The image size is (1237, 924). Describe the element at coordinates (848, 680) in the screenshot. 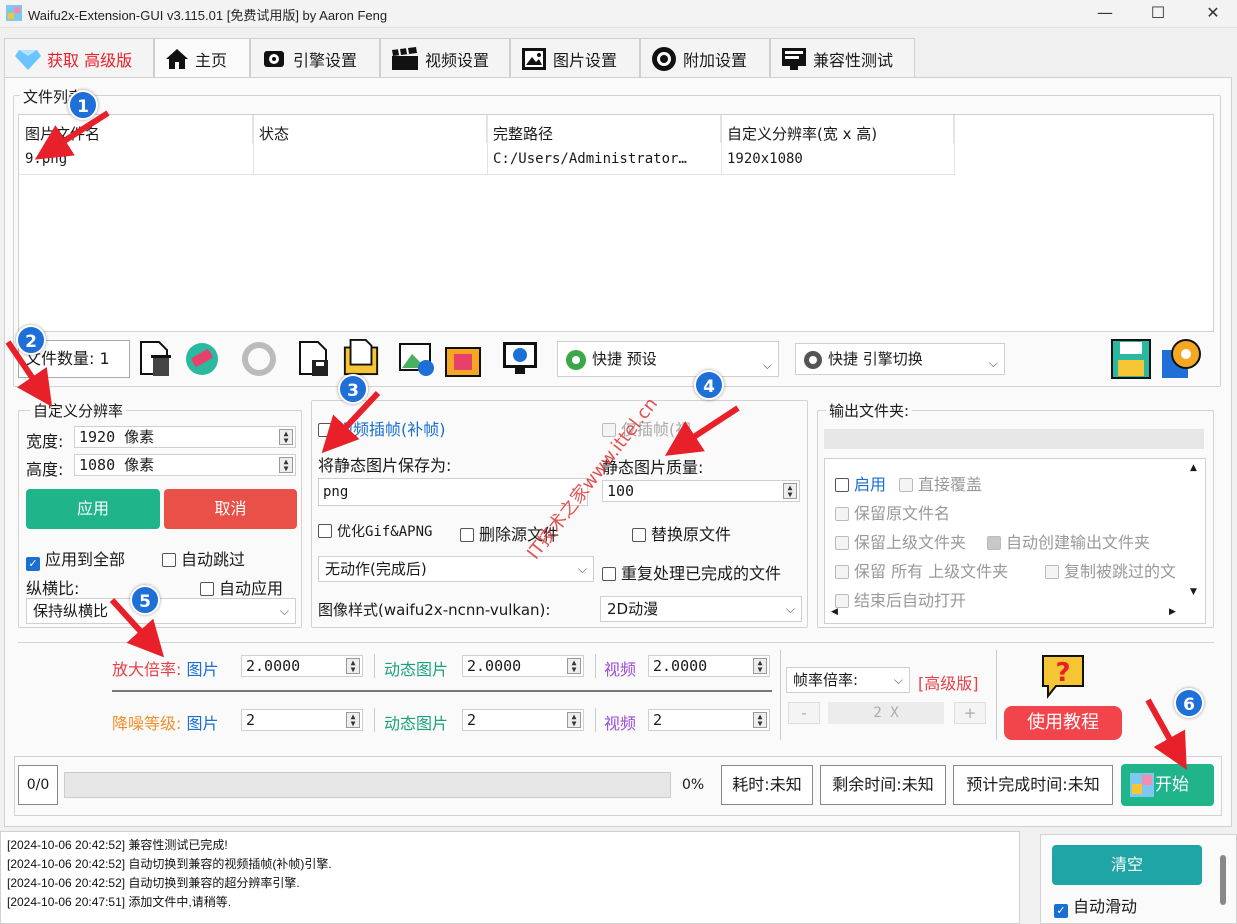

I see `fps-dropdown: 帧率倍率: ⌵` at that location.